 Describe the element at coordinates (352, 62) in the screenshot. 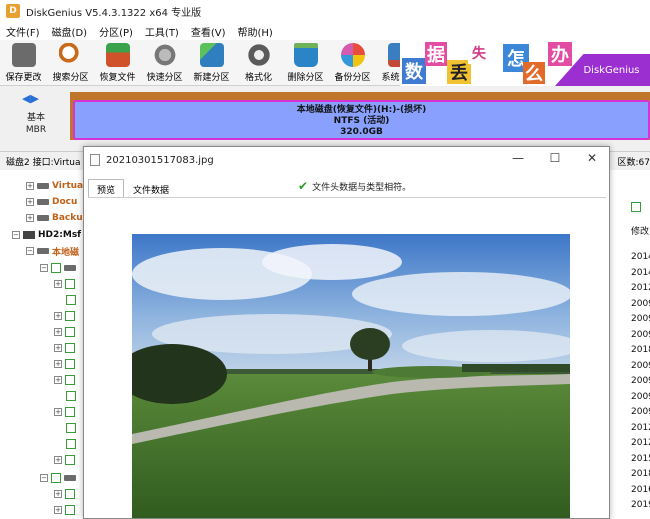

I see `backup-partition-button: 备份分区` at that location.